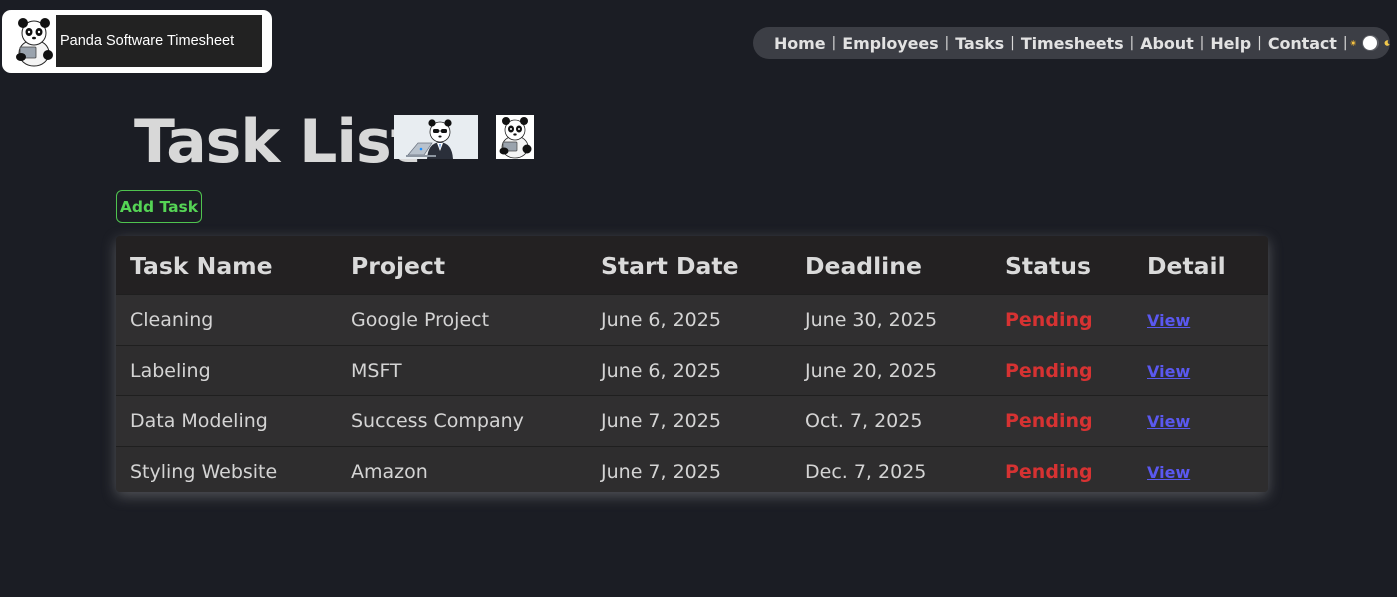 This screenshot has width=1397, height=597. What do you see at coordinates (398, 265) in the screenshot?
I see `header-project: Project` at bounding box center [398, 265].